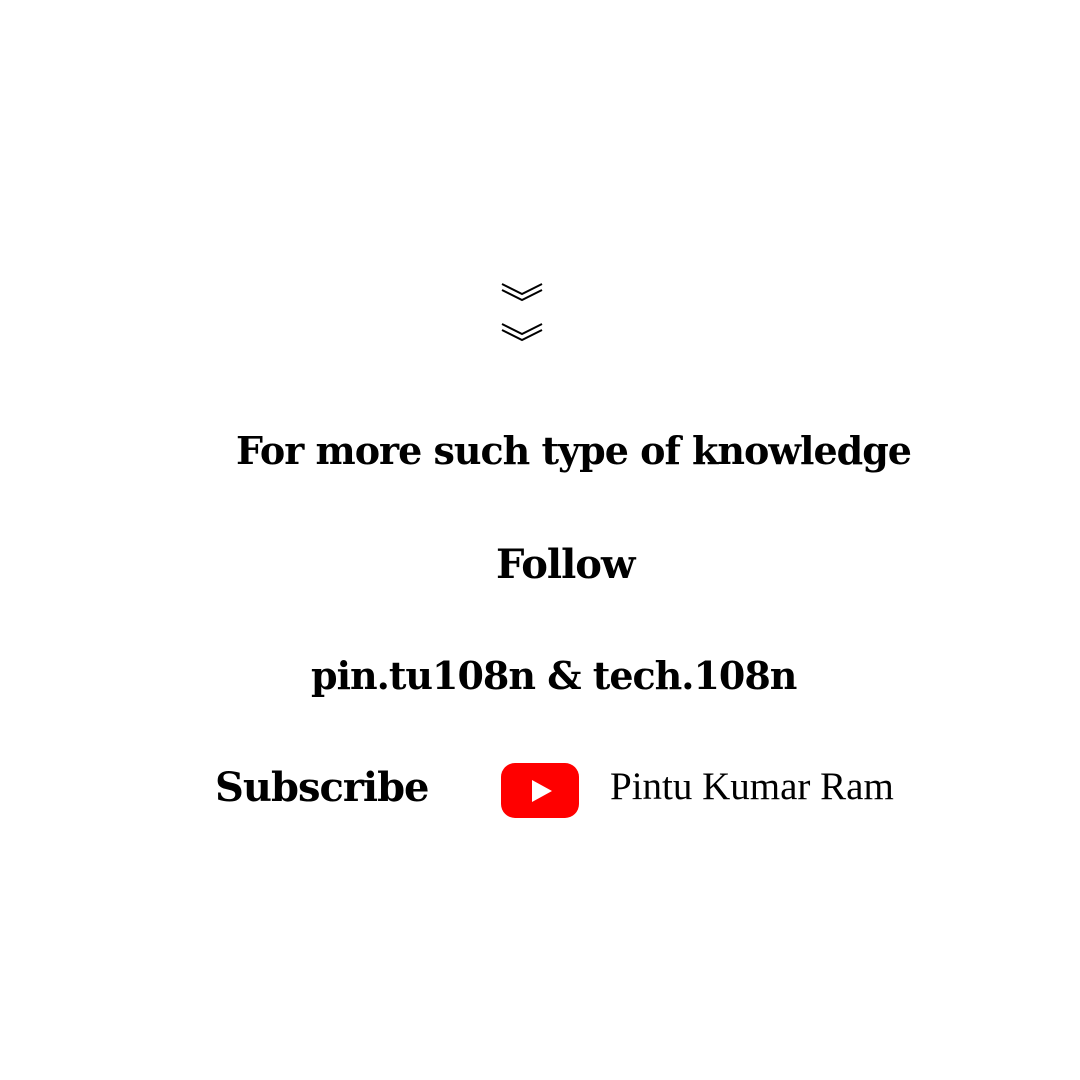  What do you see at coordinates (540, 790) in the screenshot?
I see `youtube-icon` at bounding box center [540, 790].